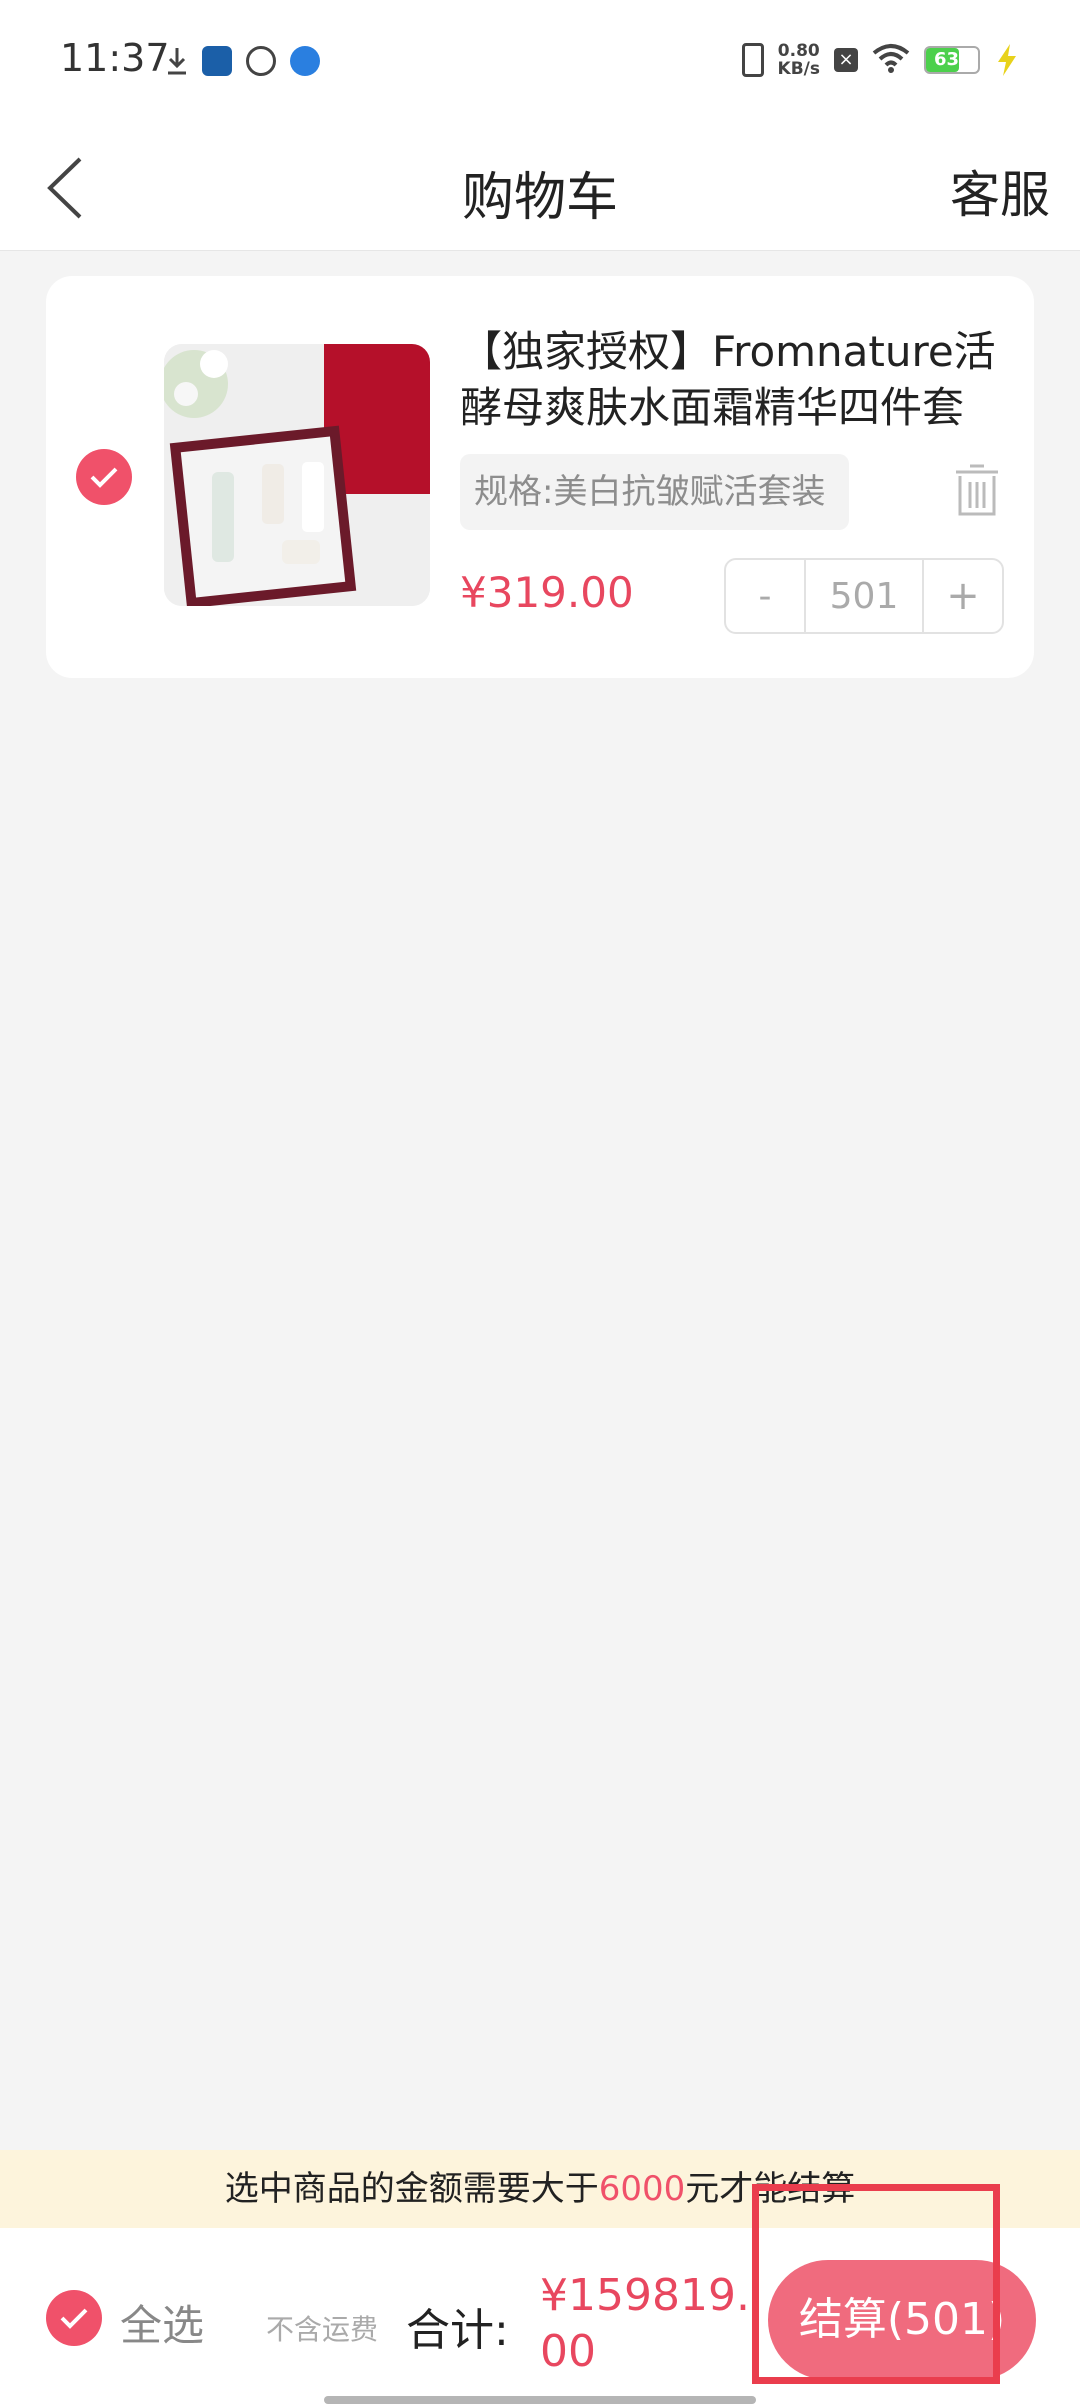 This screenshot has width=1080, height=2408. Describe the element at coordinates (947, 59) in the screenshot. I see `battery-level: 63` at that location.